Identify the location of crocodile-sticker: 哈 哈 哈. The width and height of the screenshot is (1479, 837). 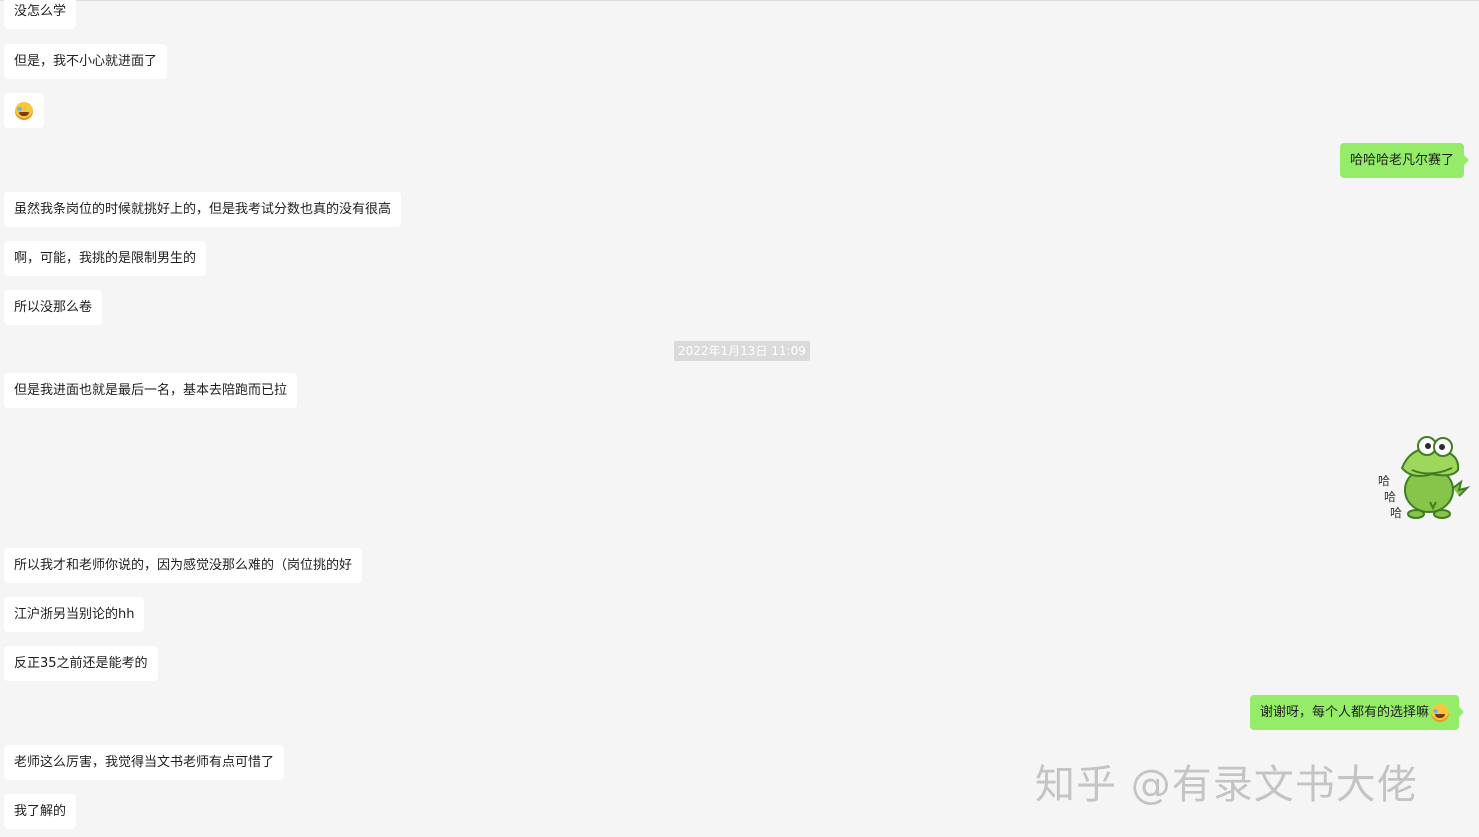
(1422, 475).